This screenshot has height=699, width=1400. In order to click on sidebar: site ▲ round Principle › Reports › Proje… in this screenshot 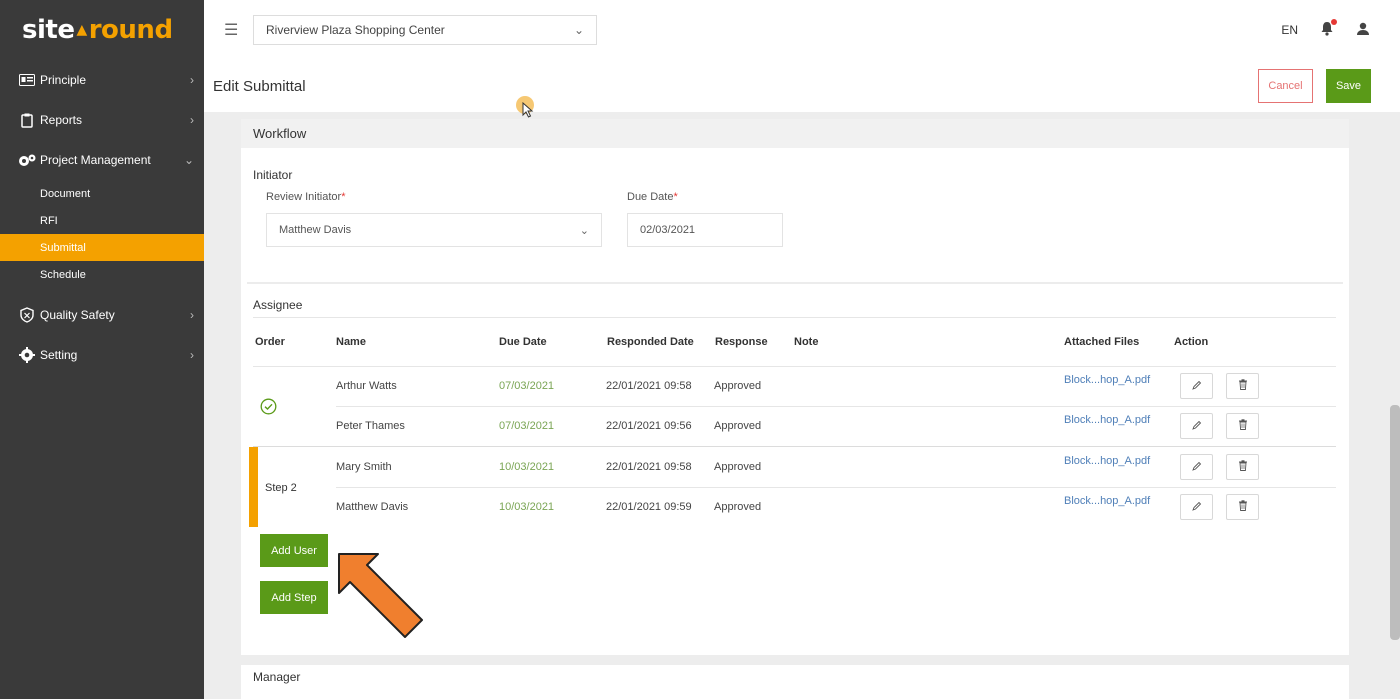, I will do `click(102, 349)`.